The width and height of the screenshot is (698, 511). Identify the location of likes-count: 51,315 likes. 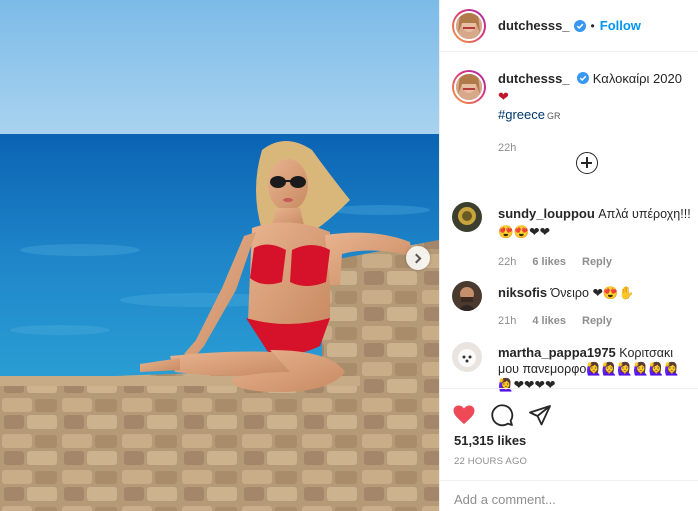
(490, 440).